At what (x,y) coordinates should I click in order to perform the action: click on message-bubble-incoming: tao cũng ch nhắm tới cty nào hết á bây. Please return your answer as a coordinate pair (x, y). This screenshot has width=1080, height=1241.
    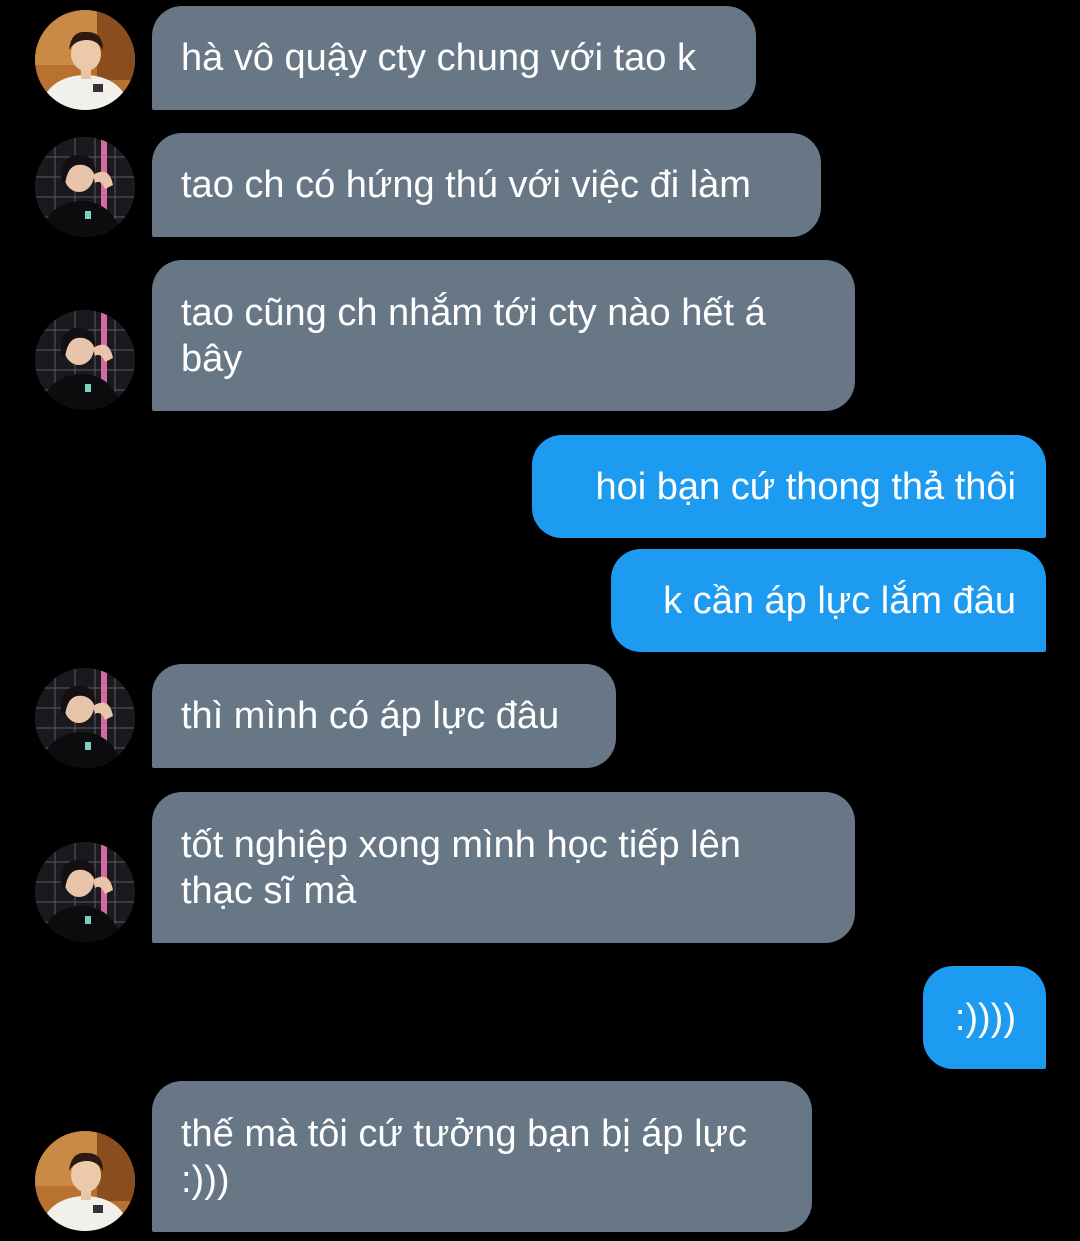
    Looking at the image, I should click on (503, 335).